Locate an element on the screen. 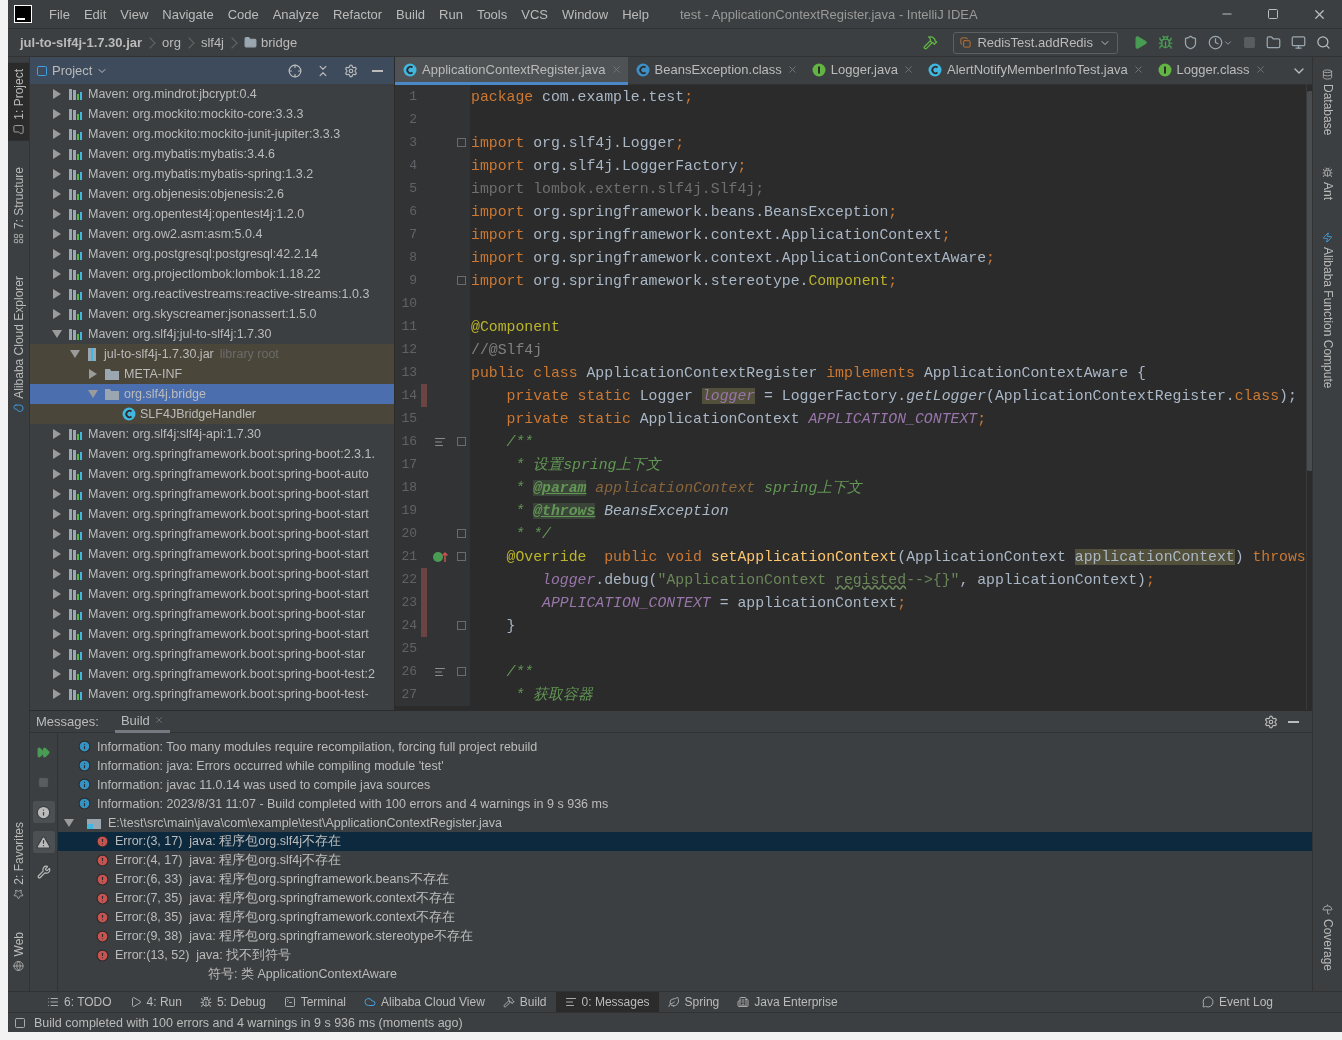  message-row: Error:(6, 33) java: 程序包org.springframework.beans不存在 is located at coordinates (685, 879).